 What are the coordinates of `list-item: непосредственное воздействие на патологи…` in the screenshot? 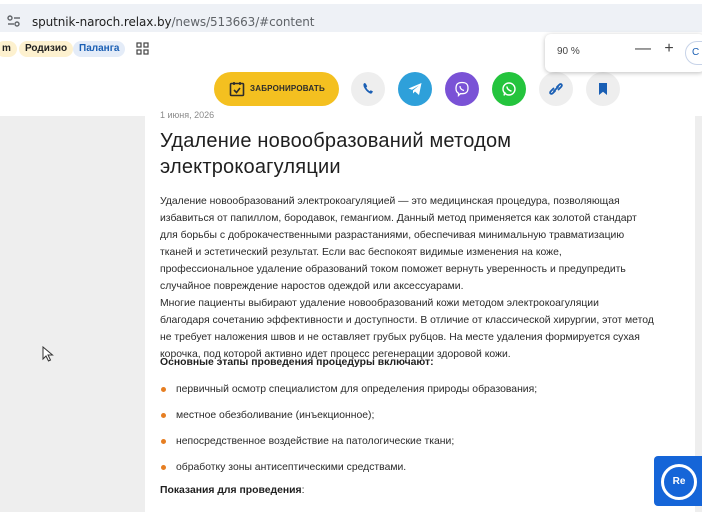 It's located at (420, 446).